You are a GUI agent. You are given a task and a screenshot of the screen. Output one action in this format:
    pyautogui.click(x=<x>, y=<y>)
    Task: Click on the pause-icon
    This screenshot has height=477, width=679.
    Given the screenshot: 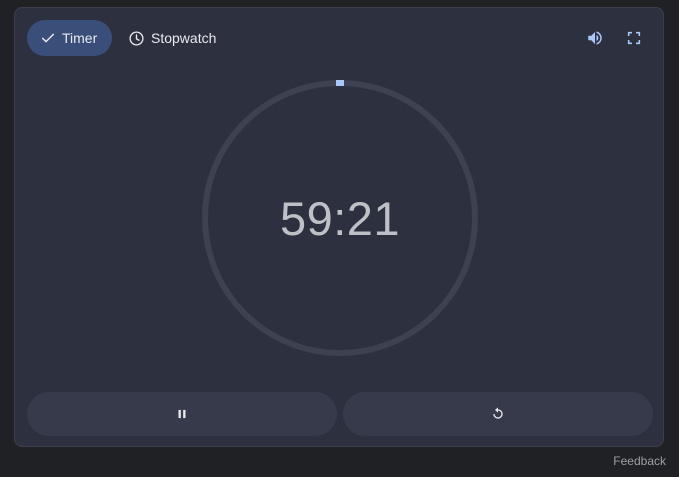 What is the action you would take?
    pyautogui.click(x=182, y=414)
    